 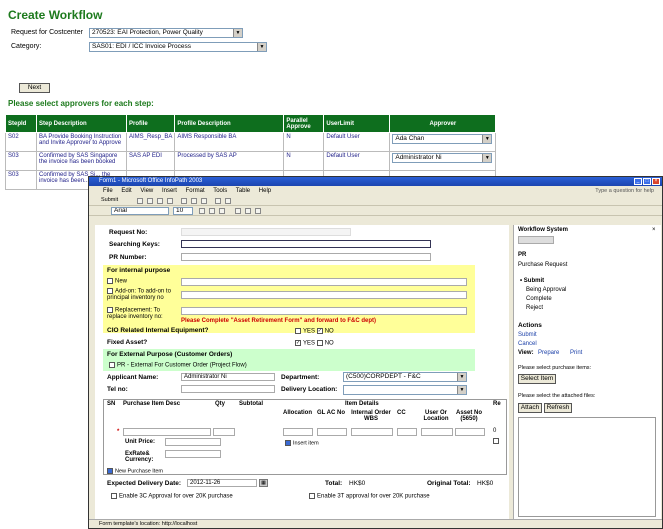 I want to click on category-select: SAS01: EDI / ICC Invoice Process ▼, so click(x=178, y=47).